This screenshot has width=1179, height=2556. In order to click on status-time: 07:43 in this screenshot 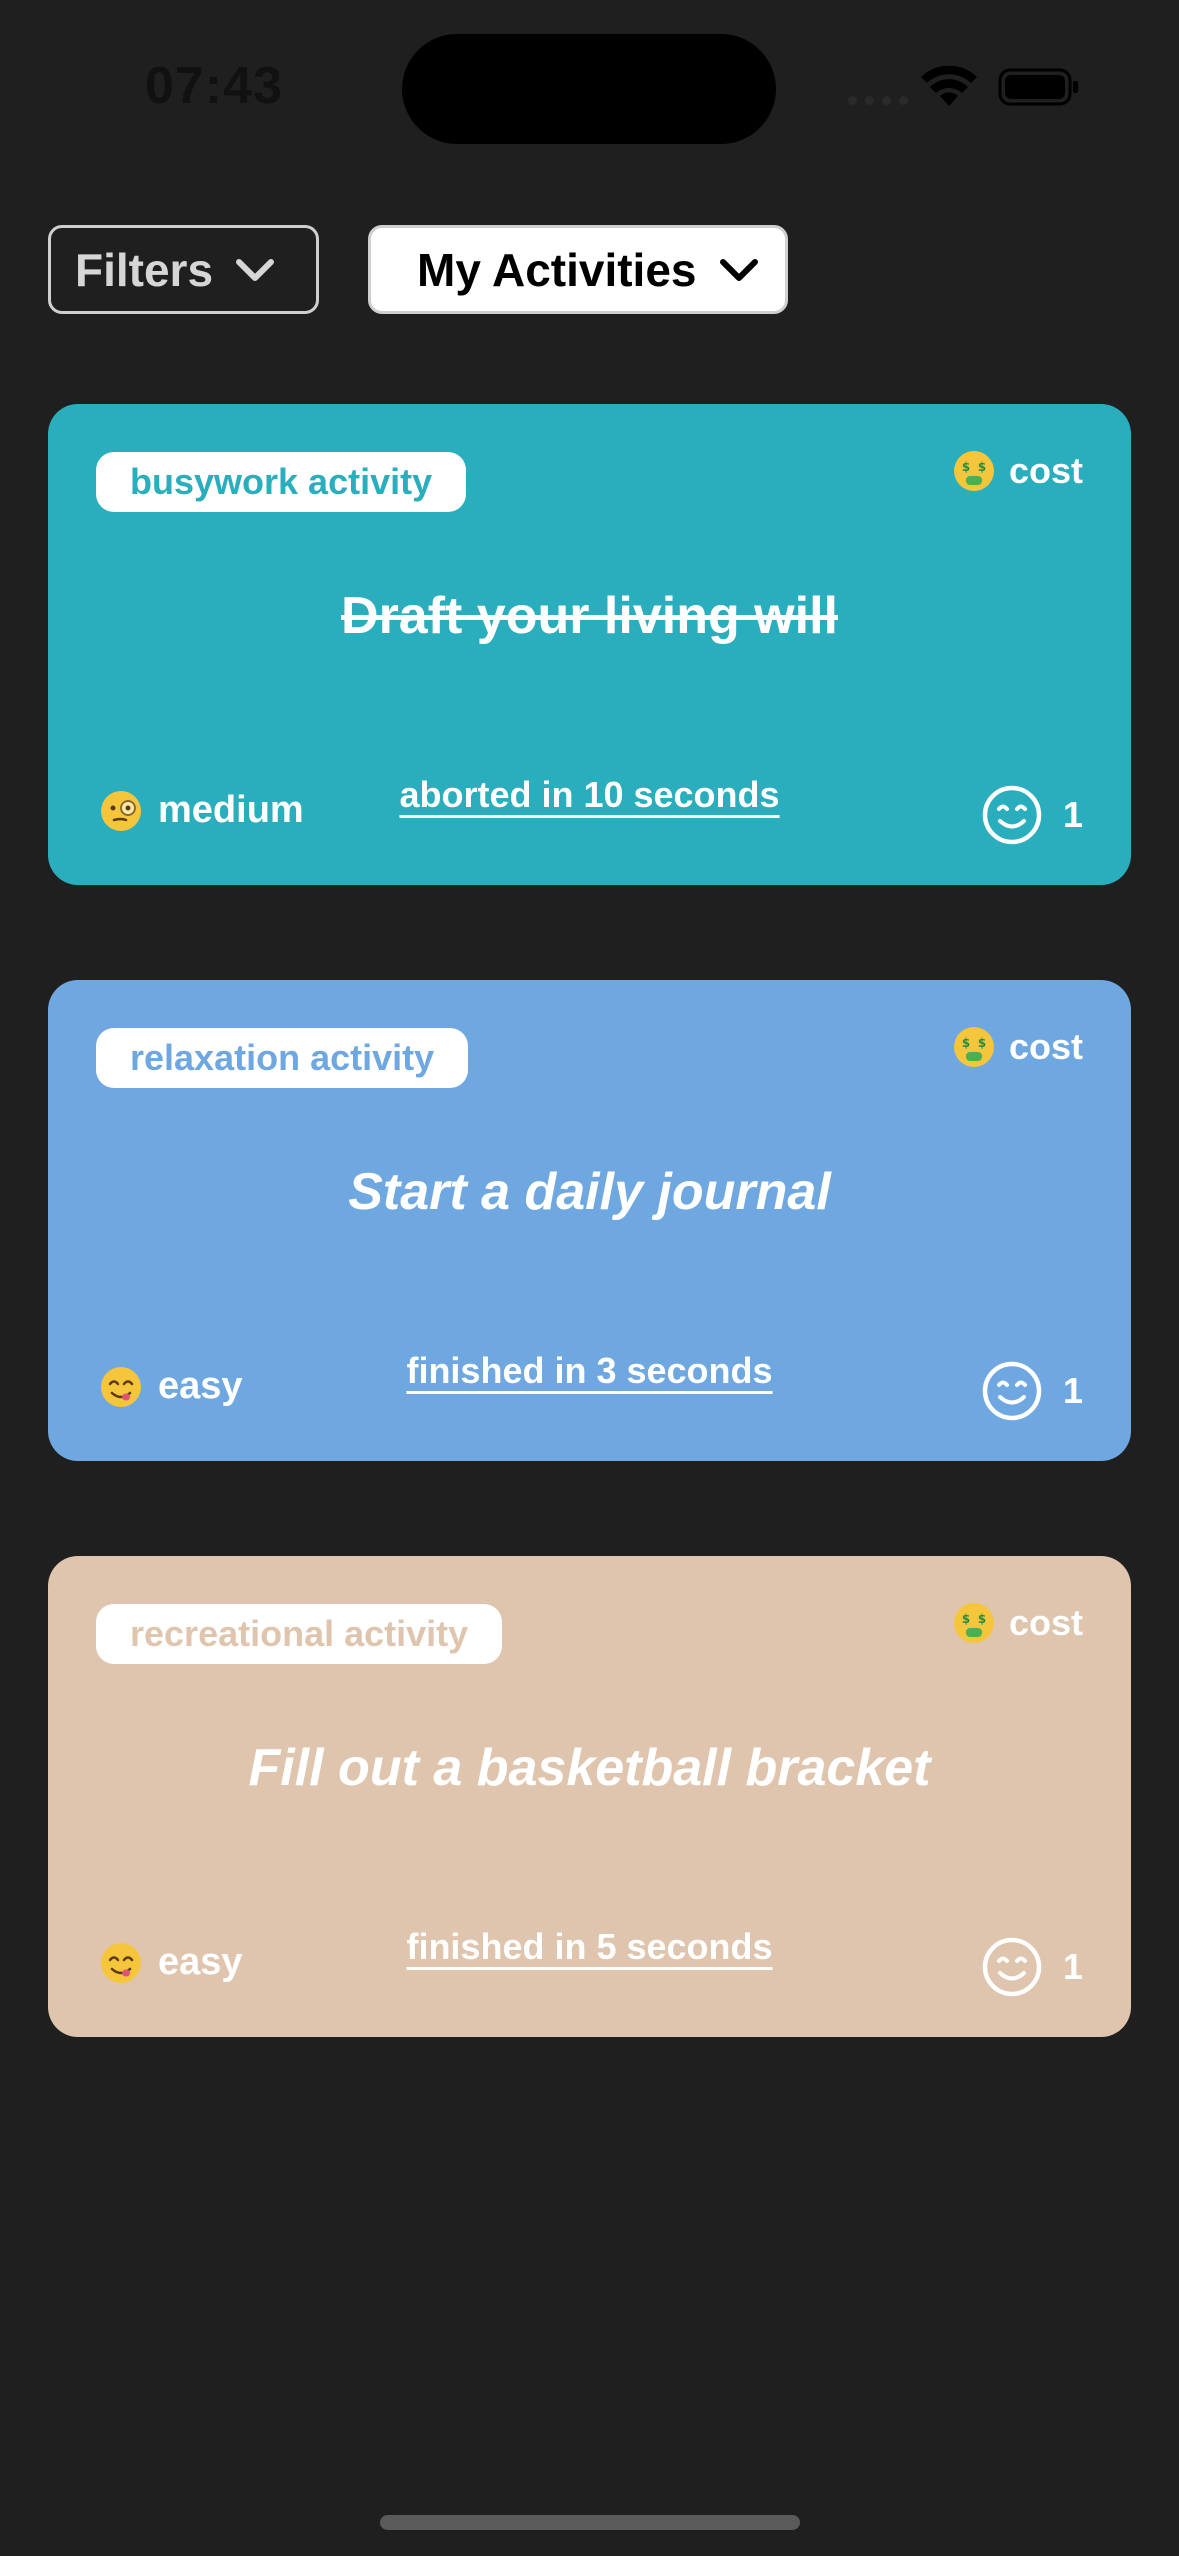, I will do `click(214, 86)`.